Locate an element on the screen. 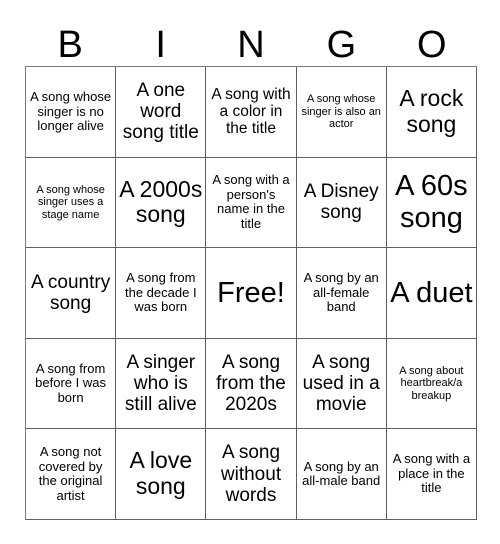 The height and width of the screenshot is (544, 500). bingo-cell-label: A one word song title is located at coordinates (160, 111).